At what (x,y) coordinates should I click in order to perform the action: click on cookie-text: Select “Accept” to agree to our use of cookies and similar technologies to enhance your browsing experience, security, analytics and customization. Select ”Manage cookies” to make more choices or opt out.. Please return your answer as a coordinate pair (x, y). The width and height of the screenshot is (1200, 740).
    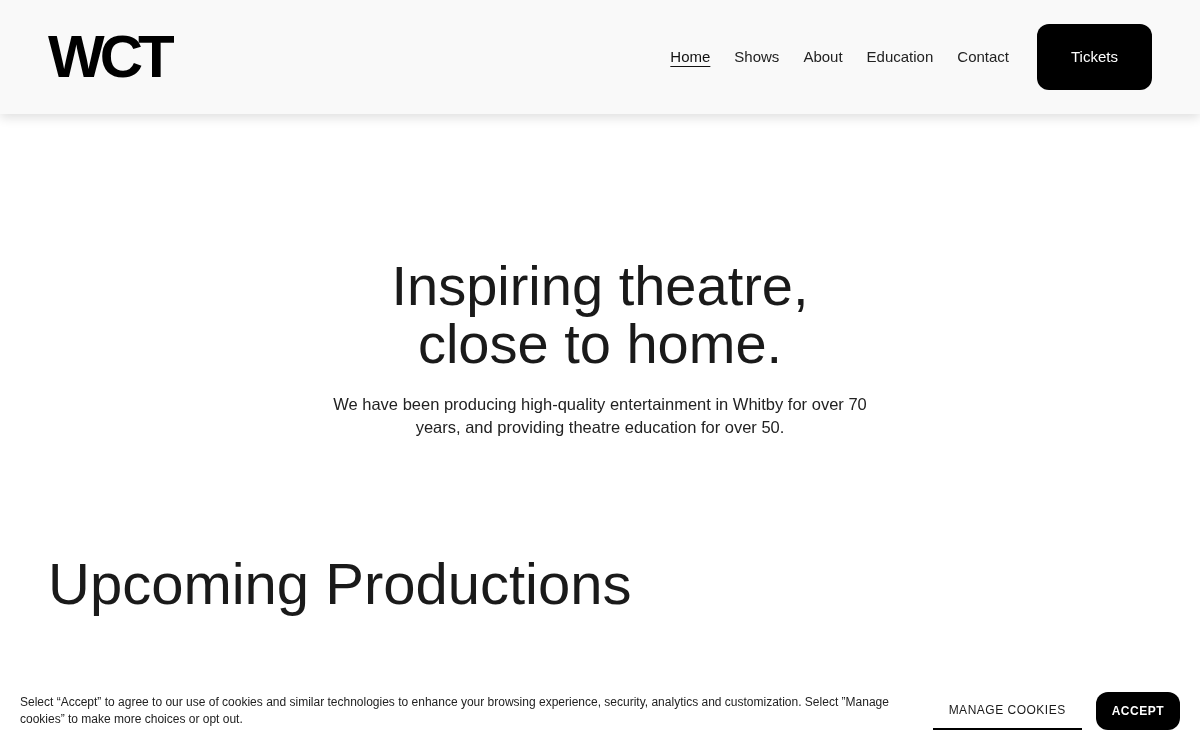
    Looking at the image, I should click on (455, 710).